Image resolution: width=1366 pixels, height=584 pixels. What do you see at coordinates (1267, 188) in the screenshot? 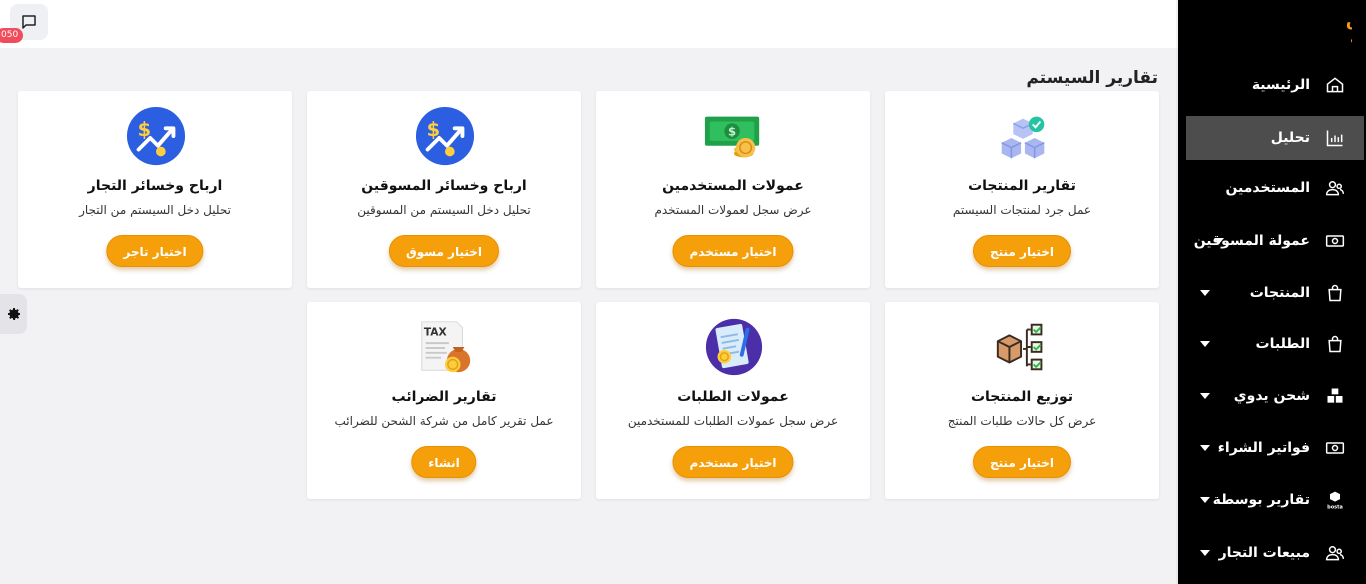
I see `sidebar-item-label: المستخدمين` at bounding box center [1267, 188].